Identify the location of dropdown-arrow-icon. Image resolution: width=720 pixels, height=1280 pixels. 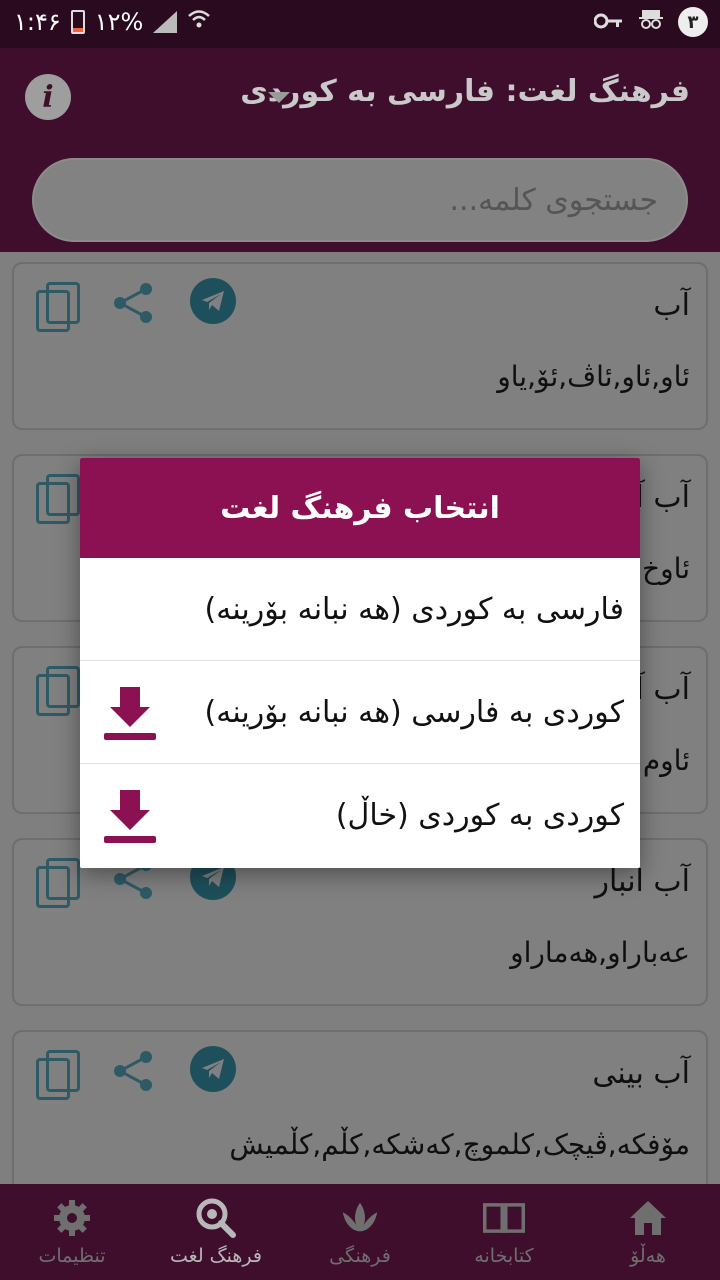
(279, 97).